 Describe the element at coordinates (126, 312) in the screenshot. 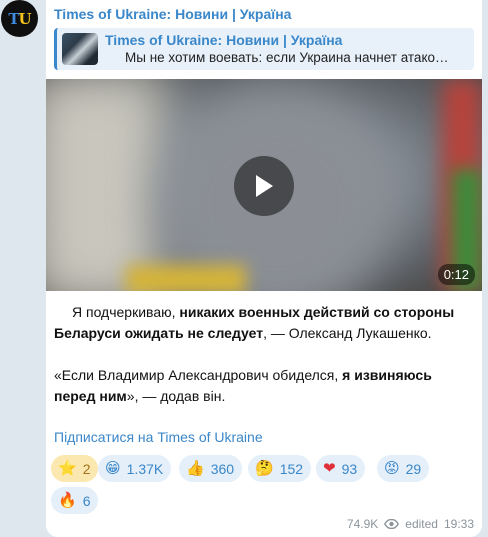

I see `p1-prefix: Я подчеркиваю,` at that location.